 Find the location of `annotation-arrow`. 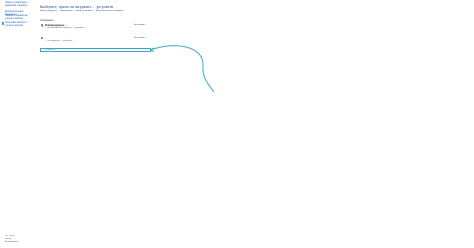

annotation-arrow is located at coordinates (182, 69).